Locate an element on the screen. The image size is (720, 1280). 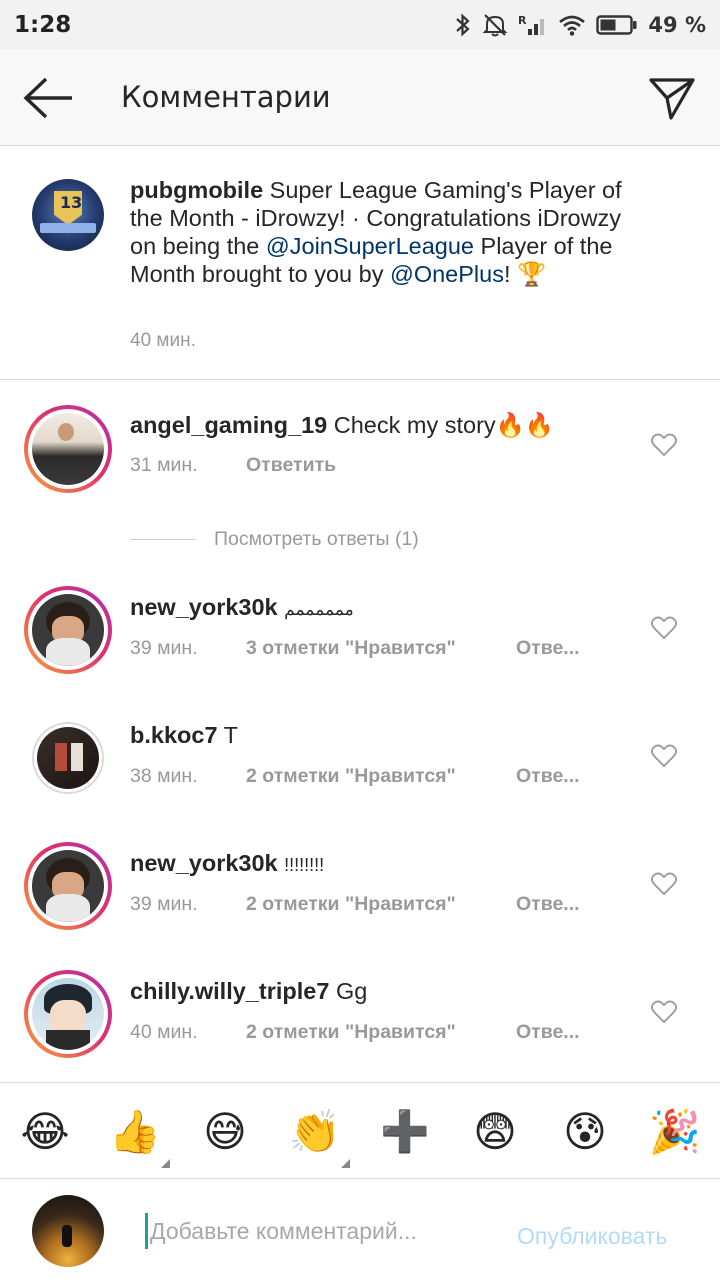
app-header: Комментарии is located at coordinates (360, 98).